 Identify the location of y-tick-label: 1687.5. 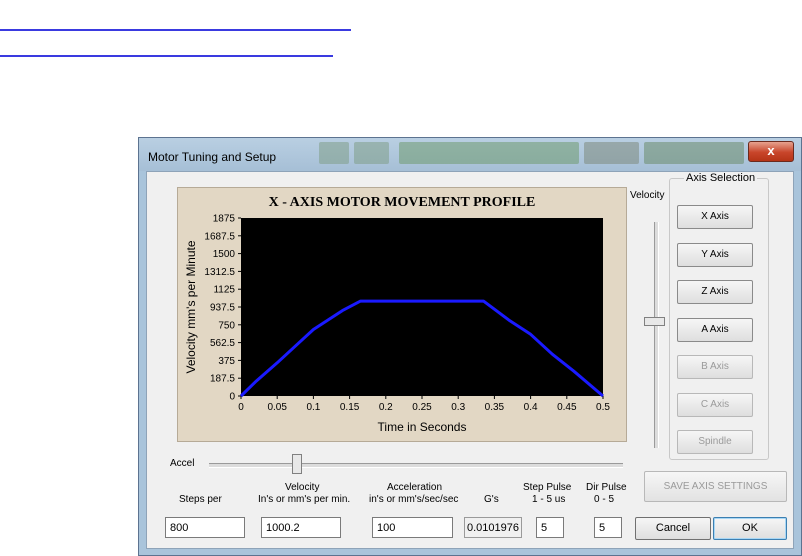
(219, 236).